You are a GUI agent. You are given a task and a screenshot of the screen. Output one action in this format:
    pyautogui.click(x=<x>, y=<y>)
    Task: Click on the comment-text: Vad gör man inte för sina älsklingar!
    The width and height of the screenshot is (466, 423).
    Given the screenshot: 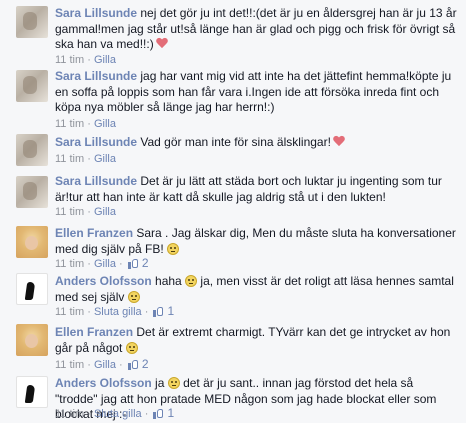 What is the action you would take?
    pyautogui.click(x=235, y=142)
    